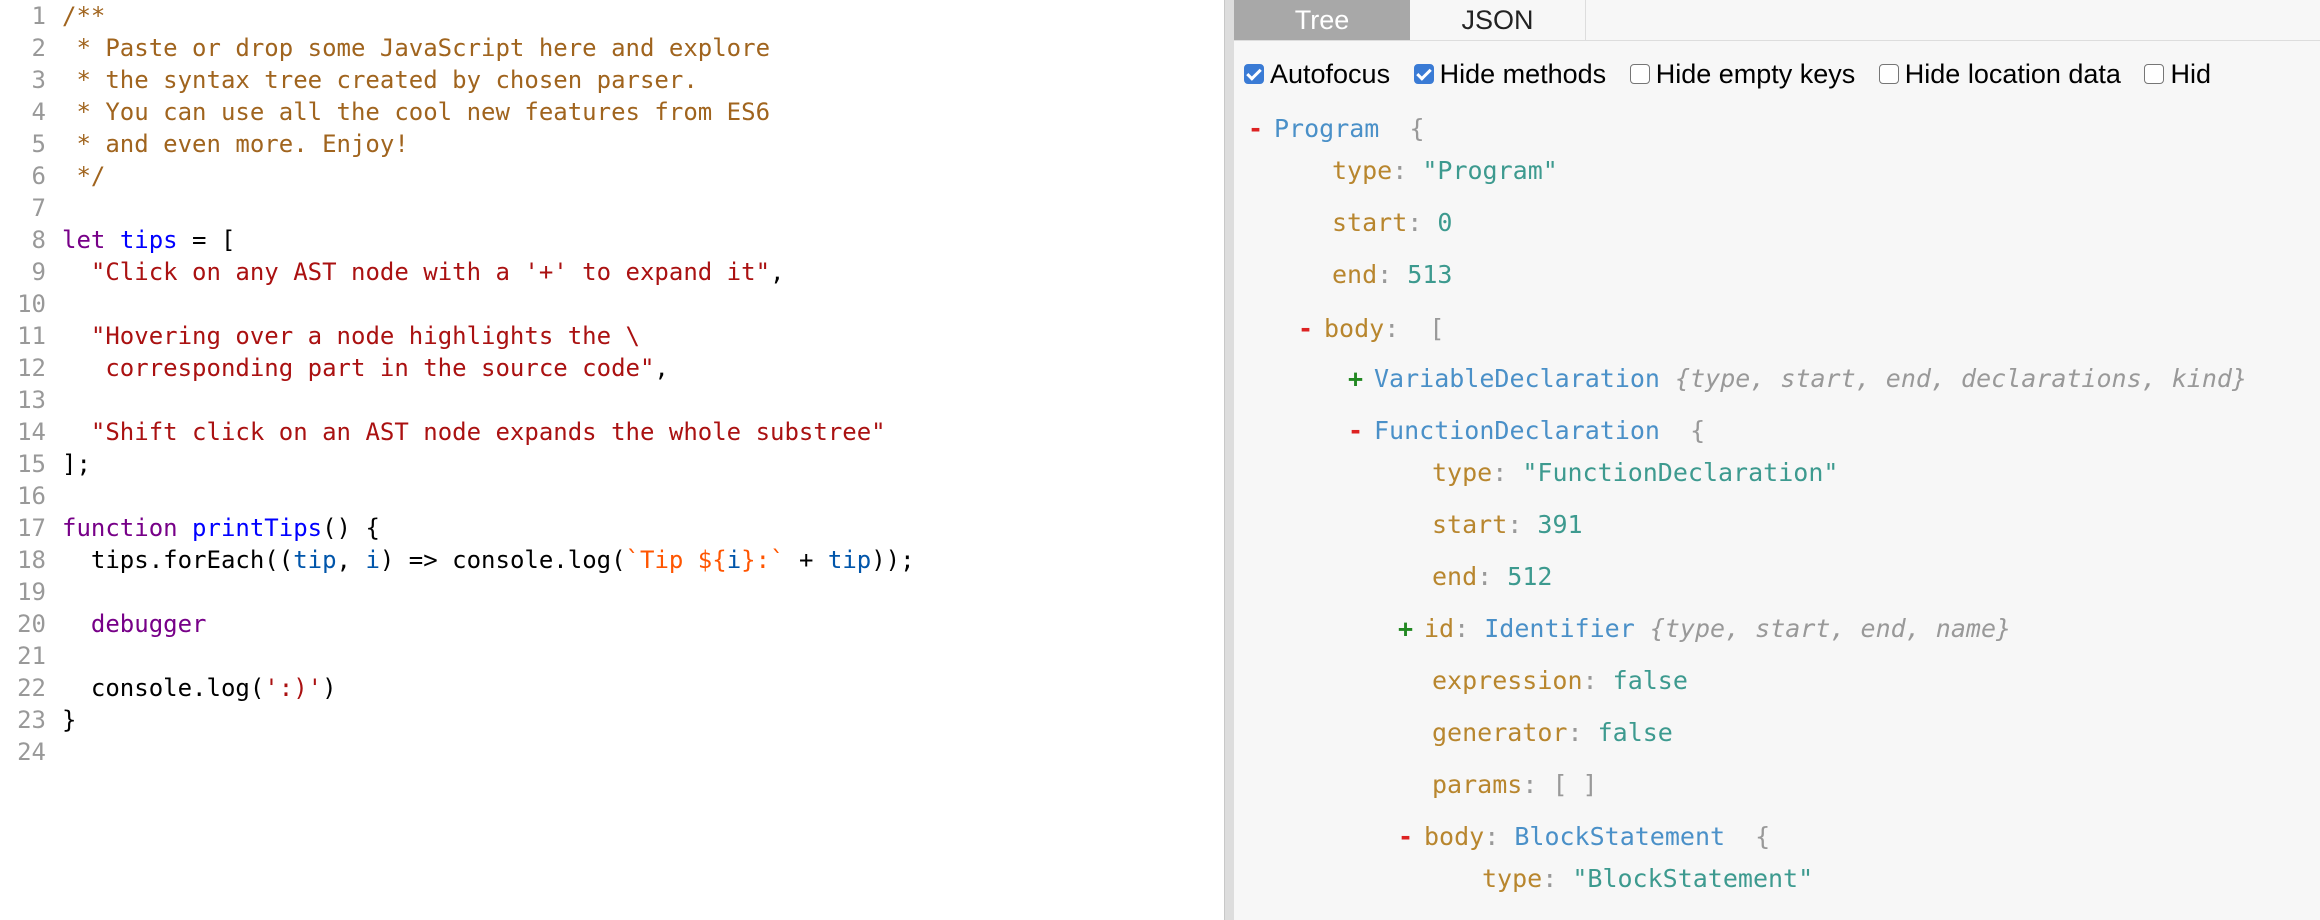 The width and height of the screenshot is (2320, 920). What do you see at coordinates (1698, 430) in the screenshot?
I see `brace: {` at bounding box center [1698, 430].